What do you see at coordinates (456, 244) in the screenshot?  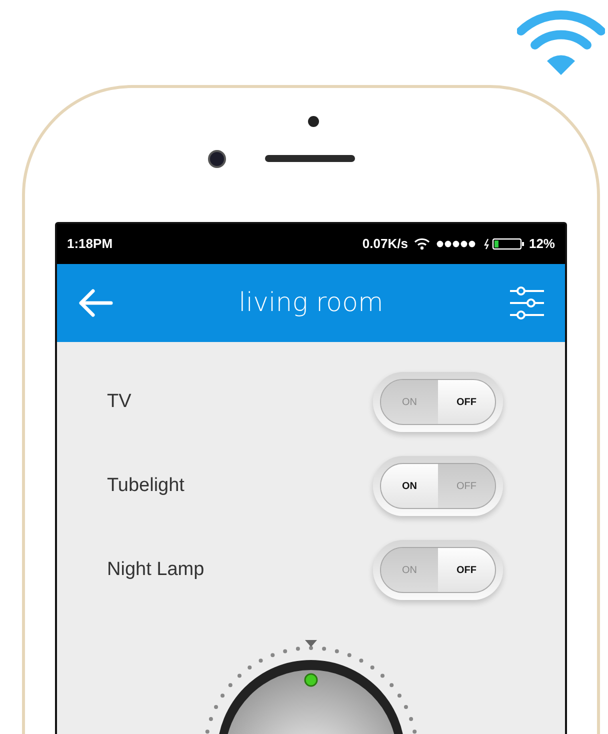 I see `signal-icon` at bounding box center [456, 244].